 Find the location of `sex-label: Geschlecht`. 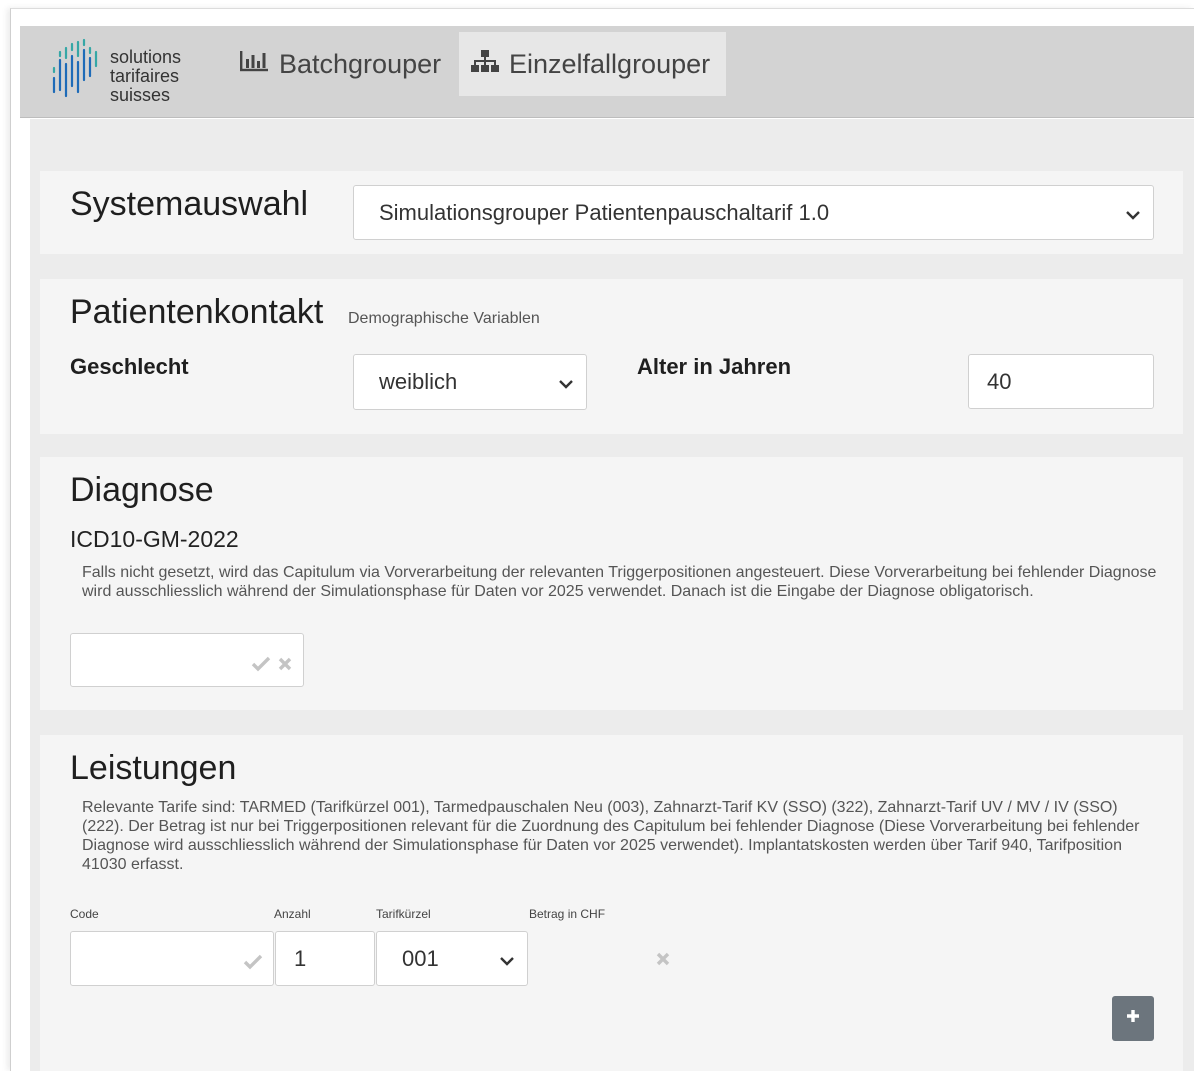

sex-label: Geschlecht is located at coordinates (129, 366).